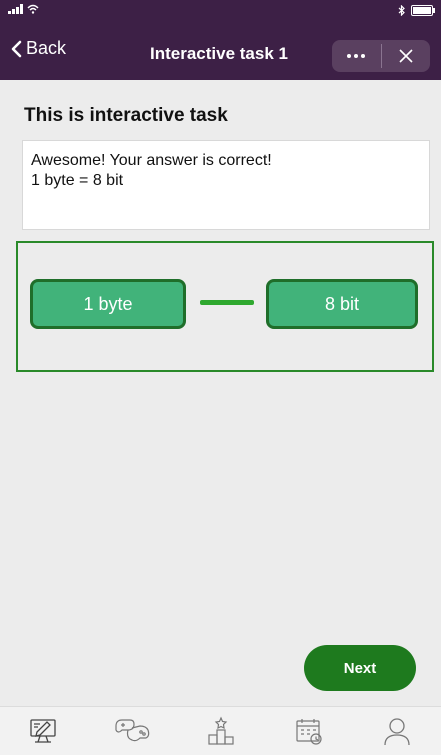  What do you see at coordinates (33, 9) in the screenshot?
I see `wifi-icon` at bounding box center [33, 9].